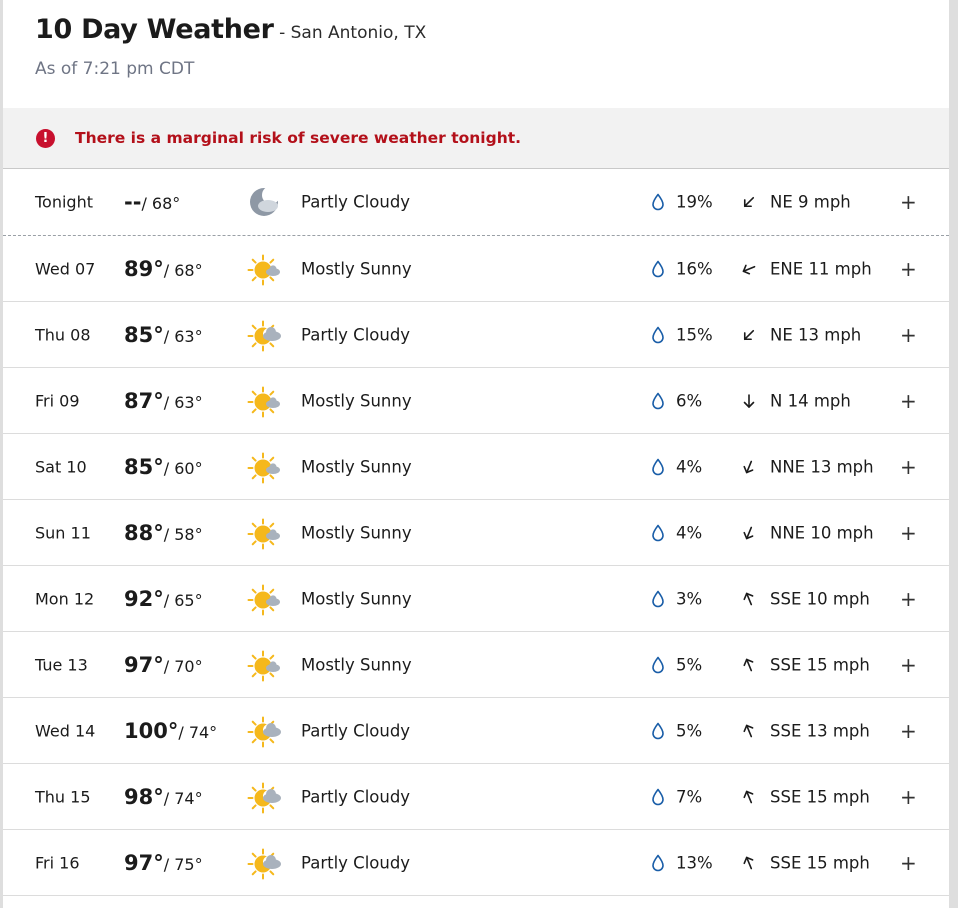  Describe the element at coordinates (115, 69) in the screenshot. I see `as-of-timestamp: As of 7:21 pm CDT` at that location.